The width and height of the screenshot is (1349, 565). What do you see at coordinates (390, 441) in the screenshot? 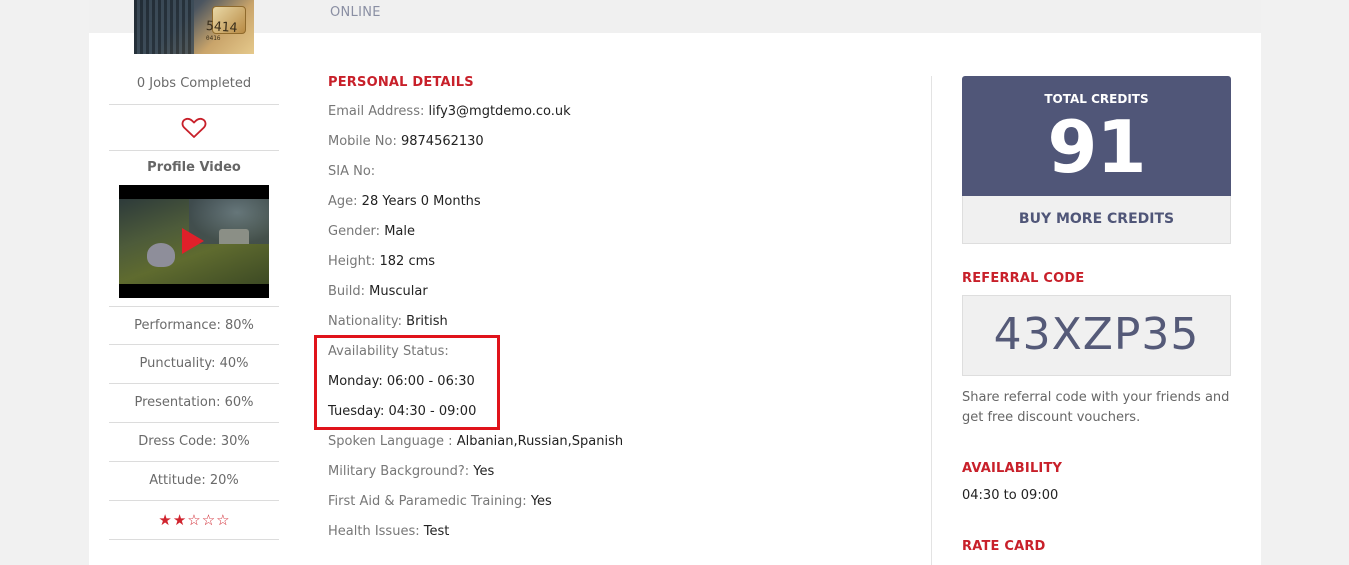
I see `language-label: Spoken Language :` at bounding box center [390, 441].